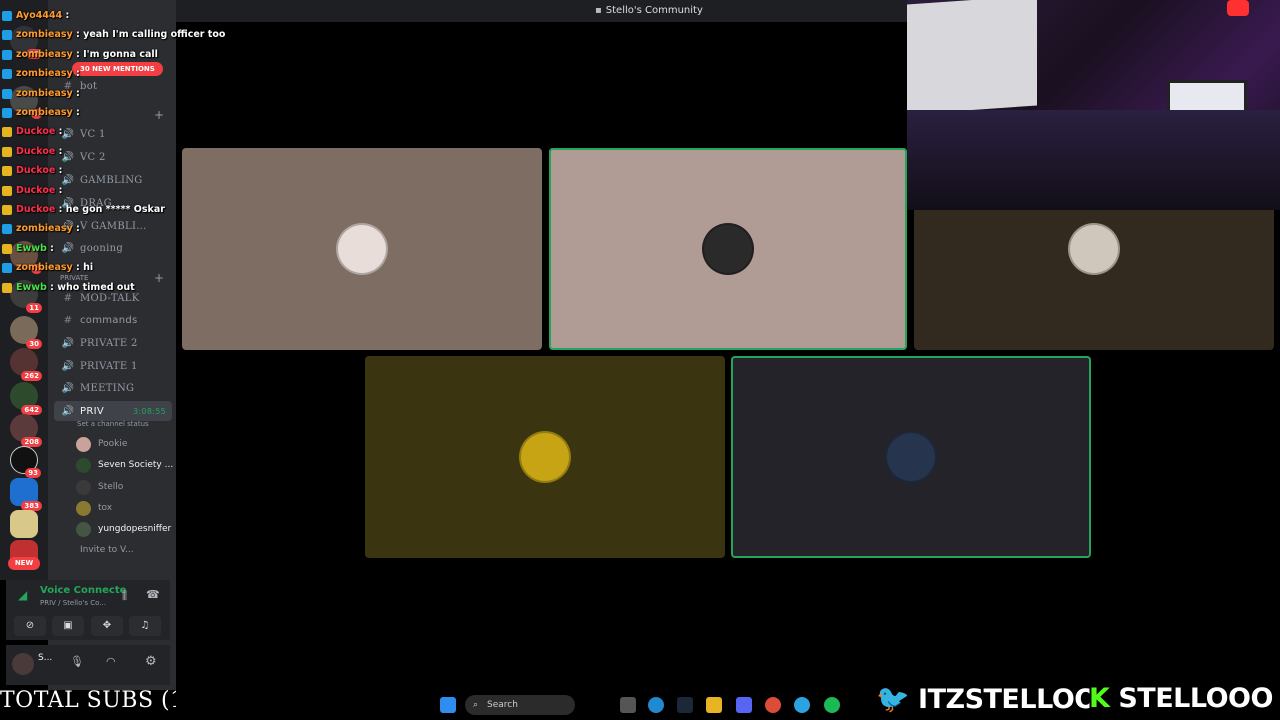  Describe the element at coordinates (33, 473) in the screenshot. I see `server-badge: 93` at that location.